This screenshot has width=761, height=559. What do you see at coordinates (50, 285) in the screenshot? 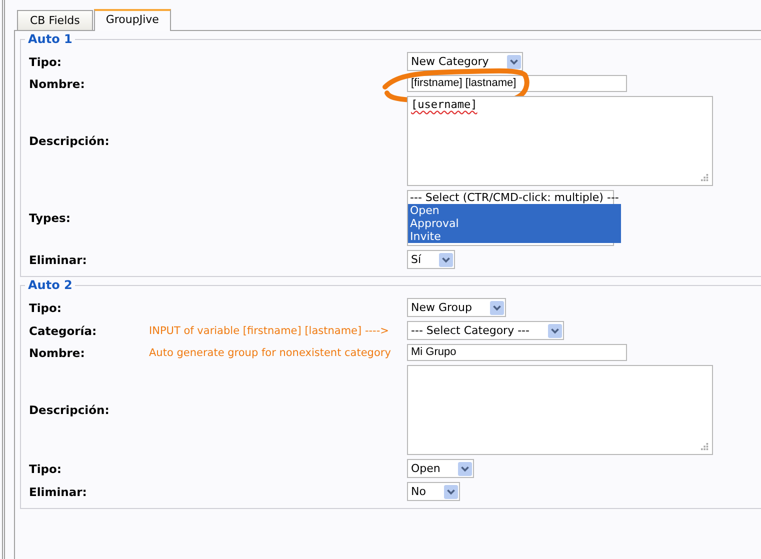
I see `fieldset-legend: Auto 2` at bounding box center [50, 285].